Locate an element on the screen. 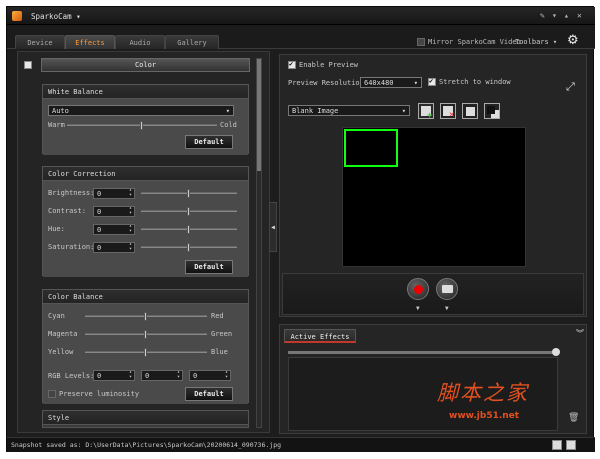  title-bar: SparkoCam ▾ ✎ ▾ ▴ ✕ is located at coordinates (301, 16).